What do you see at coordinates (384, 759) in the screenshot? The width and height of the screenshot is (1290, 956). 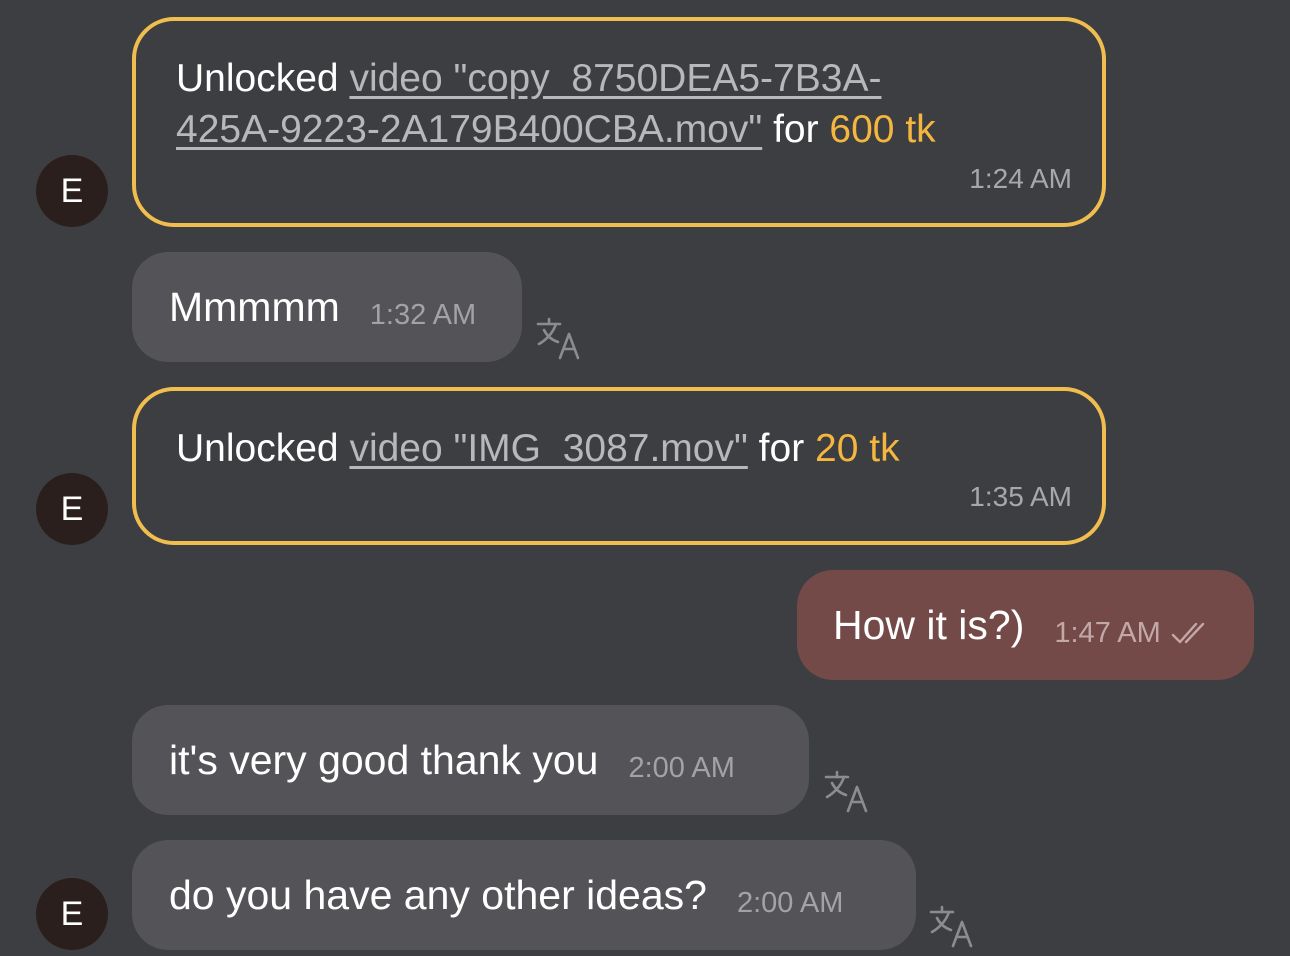 I see `message-text: it's very good thank you` at bounding box center [384, 759].